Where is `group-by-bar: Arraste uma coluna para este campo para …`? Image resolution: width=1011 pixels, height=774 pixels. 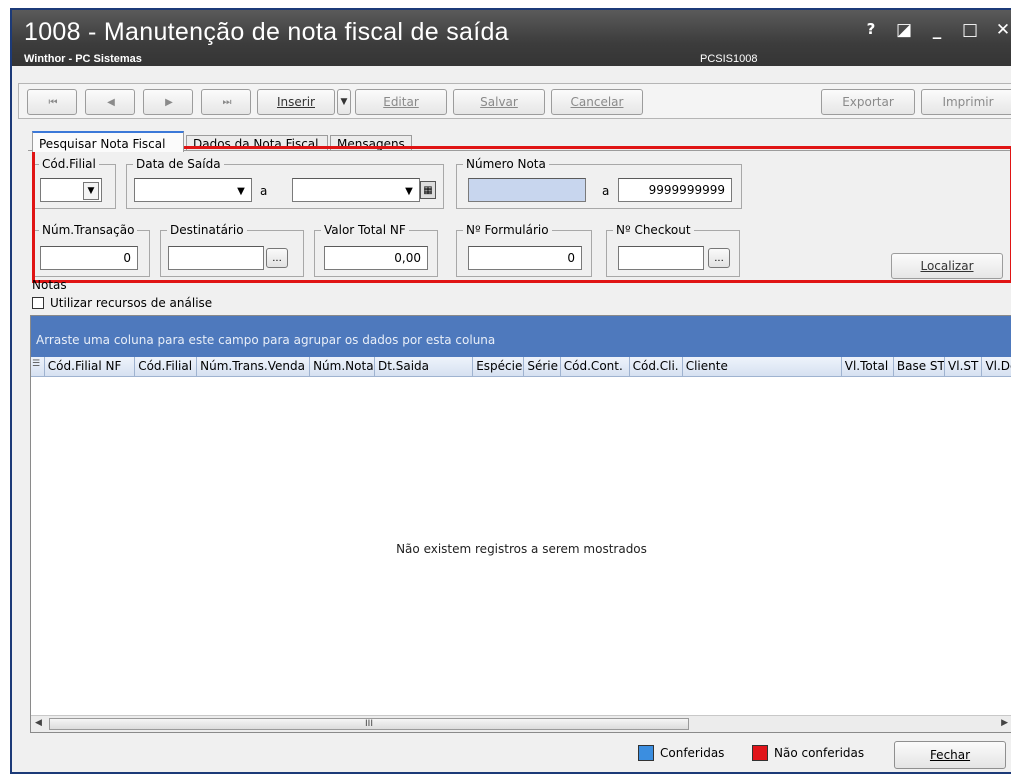 group-by-bar: Arraste uma coluna para este campo para … is located at coordinates (521, 336).